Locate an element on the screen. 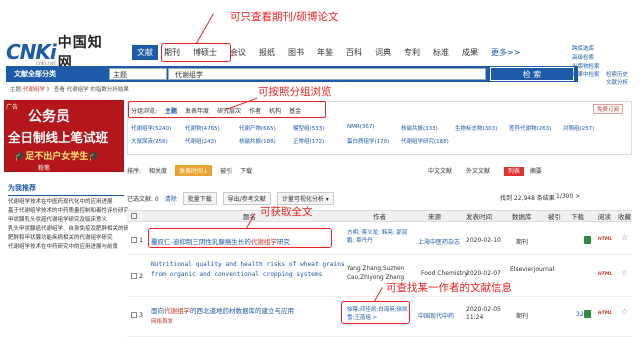 The image size is (640, 337). sort-relevance: 相关度 is located at coordinates (158, 170).